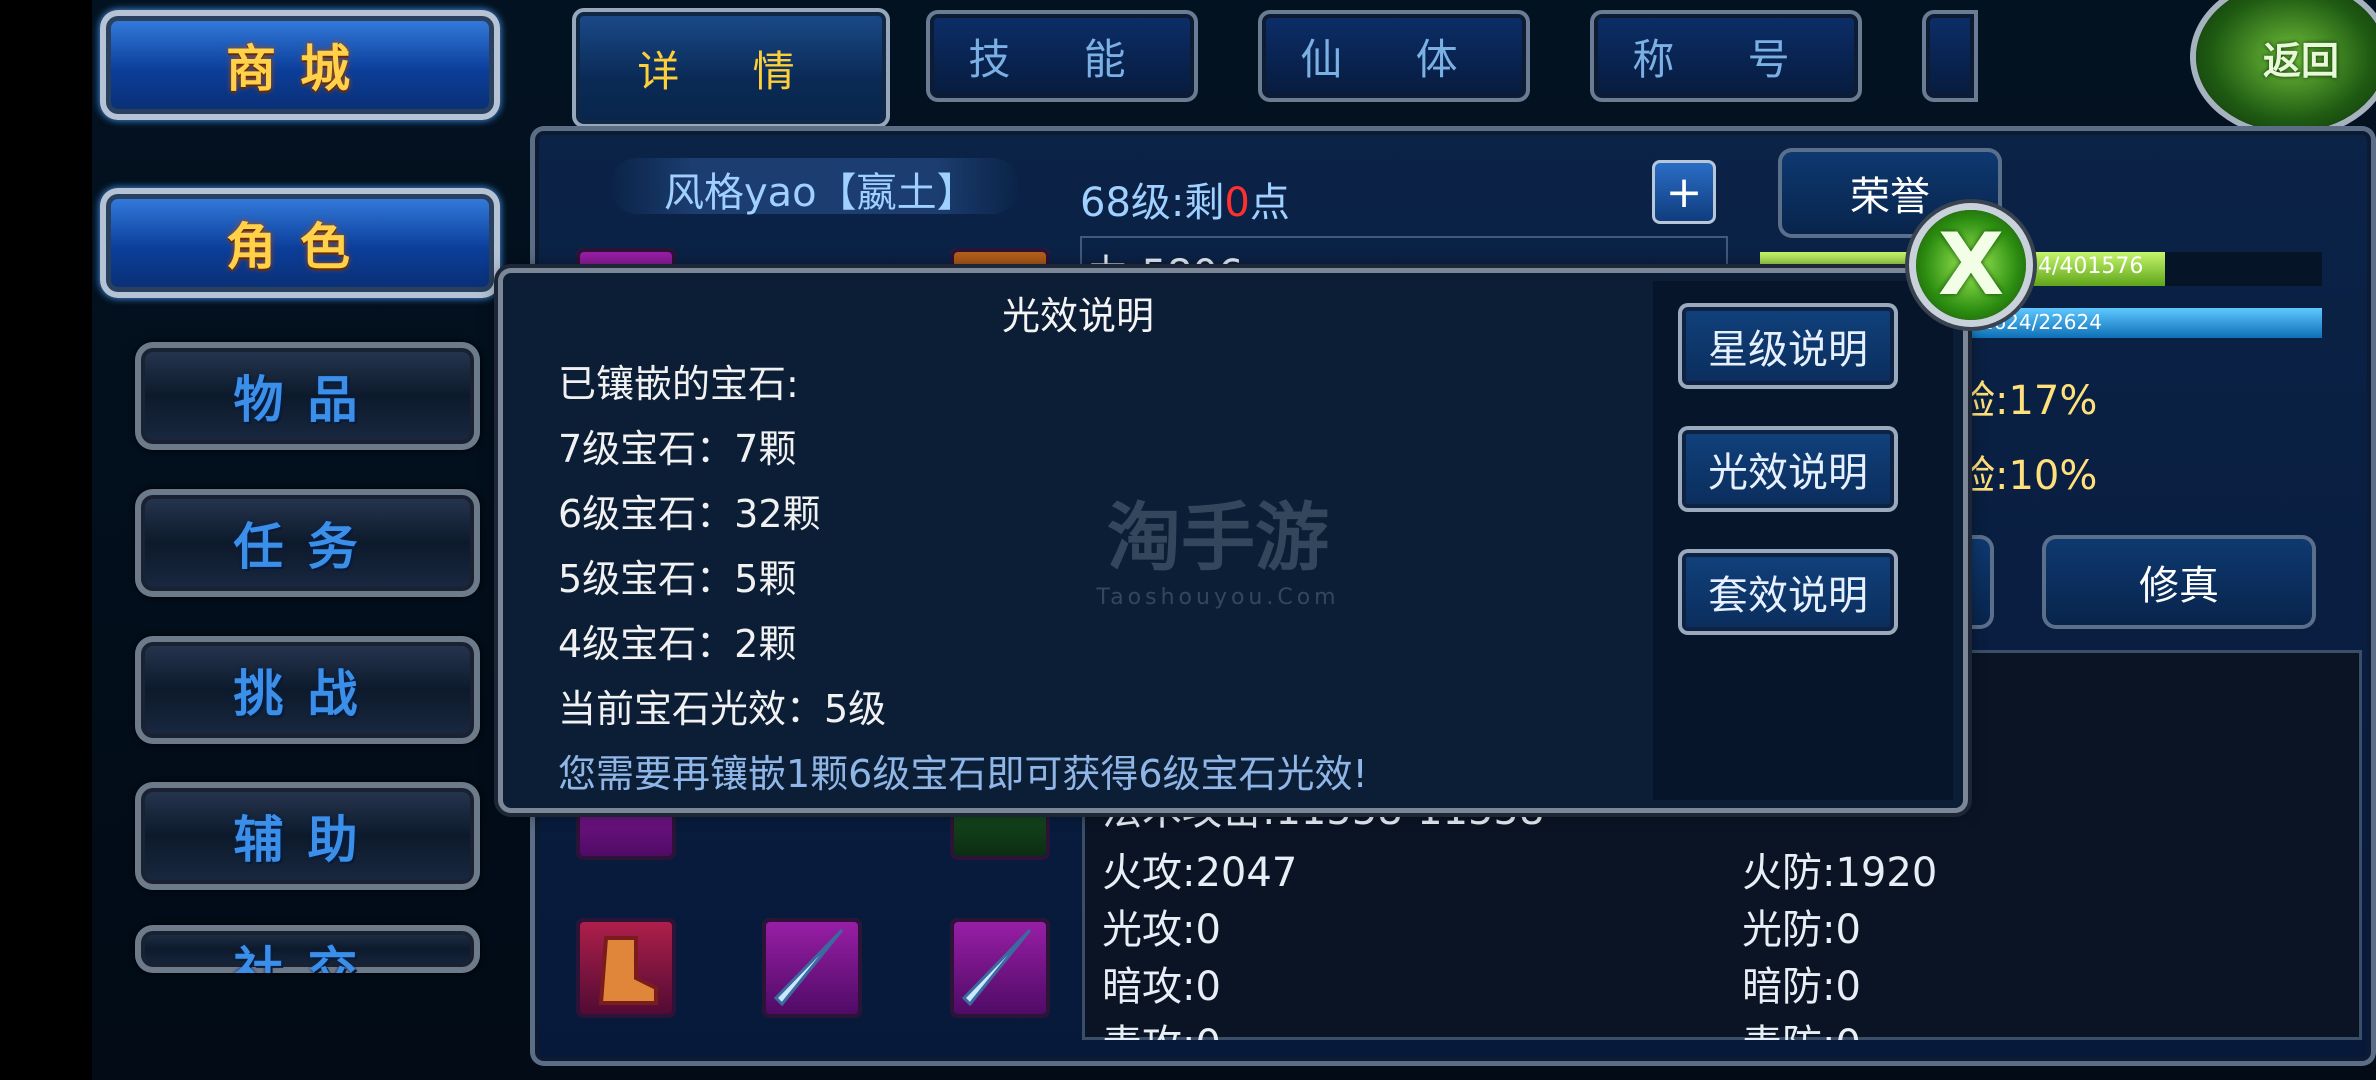  Describe the element at coordinates (689, 514) in the screenshot. I see `dialog-line: 6级宝石：32颗` at that location.